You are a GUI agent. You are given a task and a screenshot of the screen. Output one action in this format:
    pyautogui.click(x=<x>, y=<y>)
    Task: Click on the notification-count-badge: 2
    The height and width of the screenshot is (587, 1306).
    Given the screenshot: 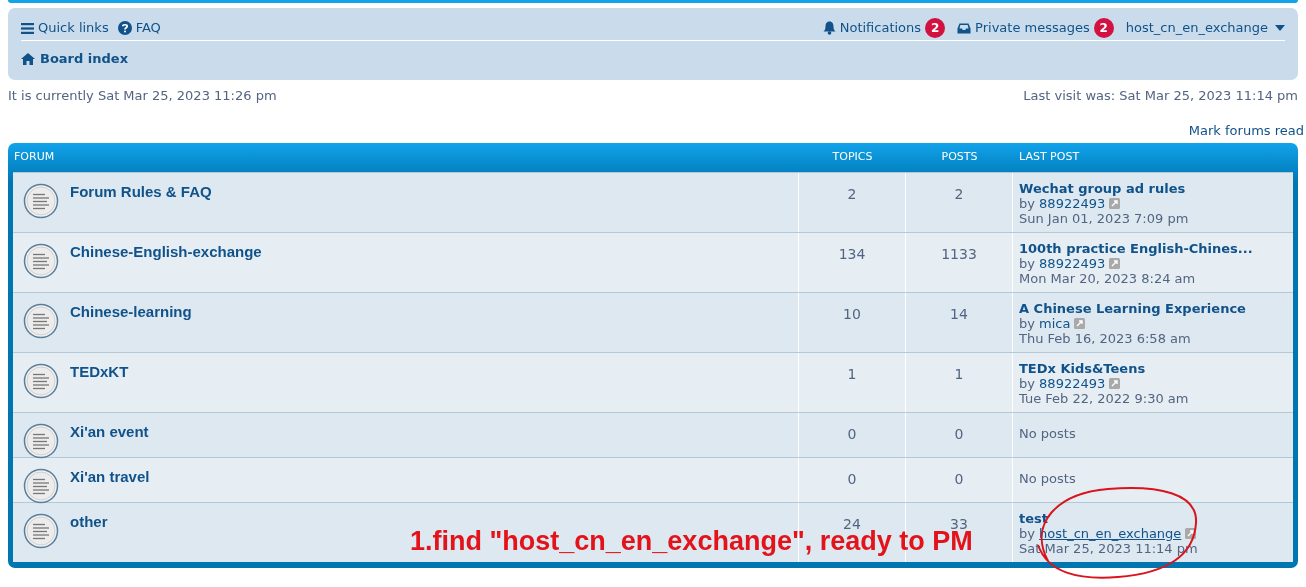 What is the action you would take?
    pyautogui.click(x=935, y=28)
    